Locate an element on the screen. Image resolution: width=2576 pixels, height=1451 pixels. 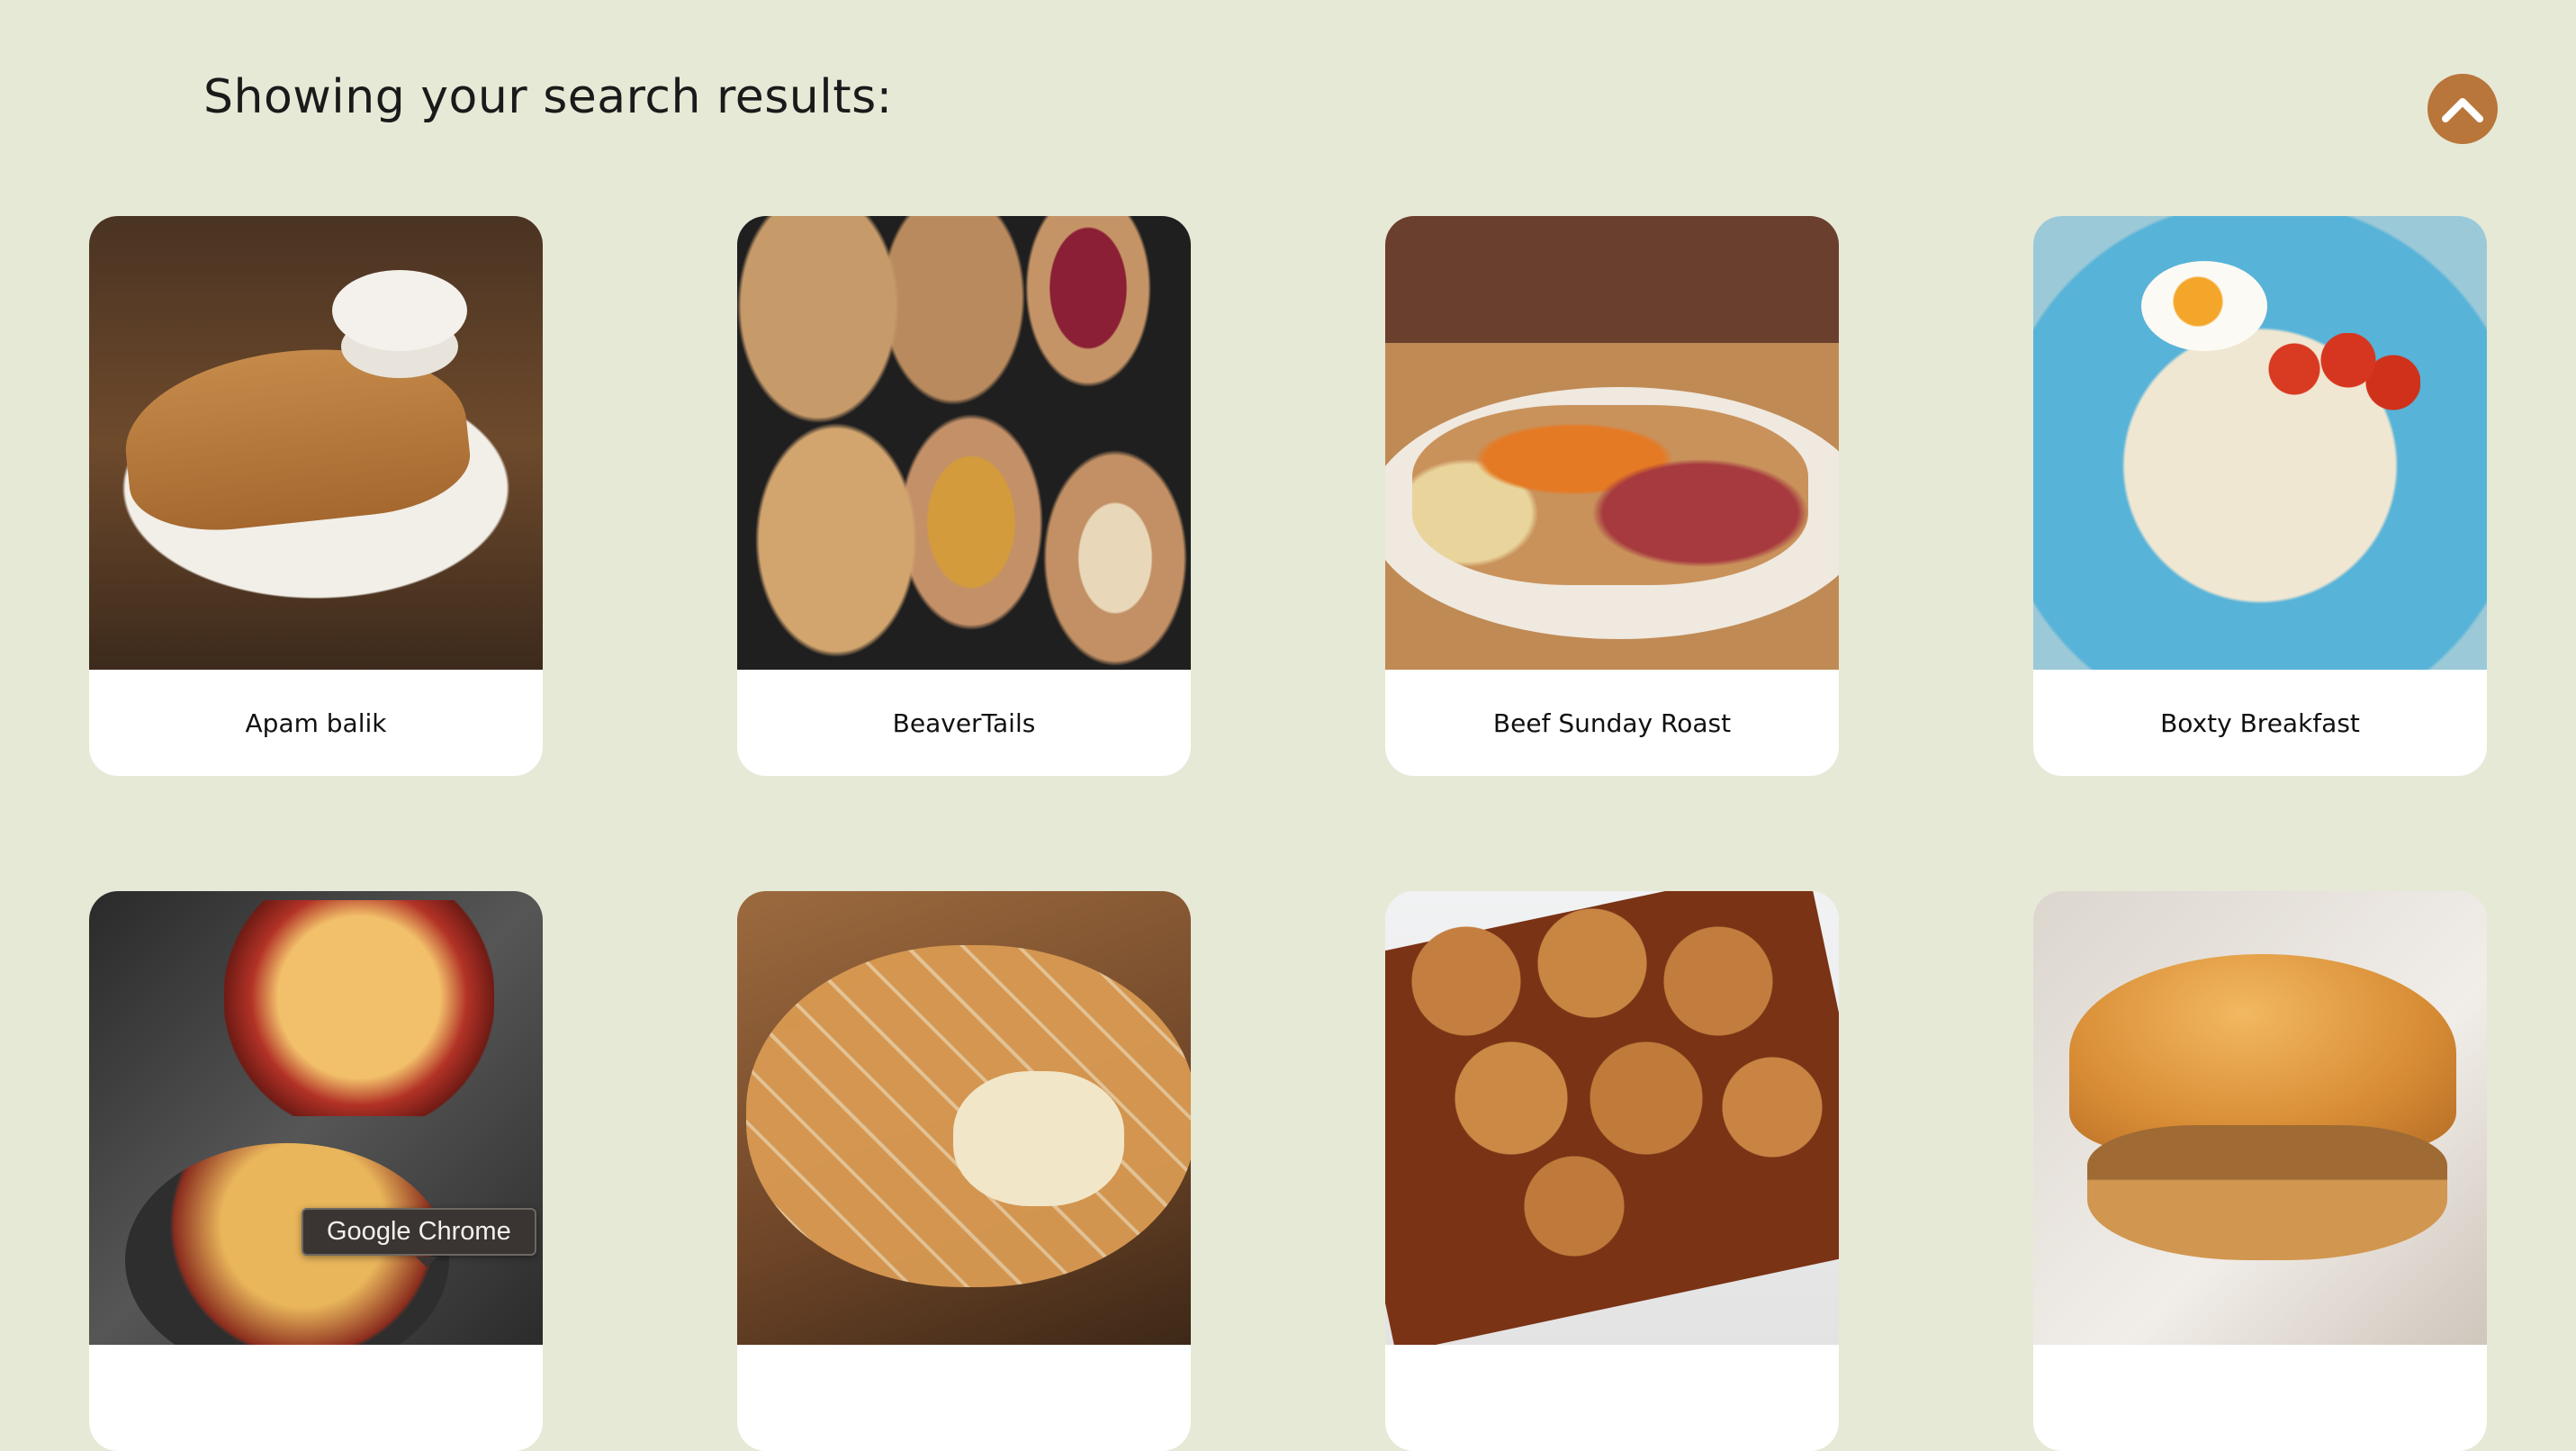
meal-name: Boxty Breakfast is located at coordinates (2260, 723).